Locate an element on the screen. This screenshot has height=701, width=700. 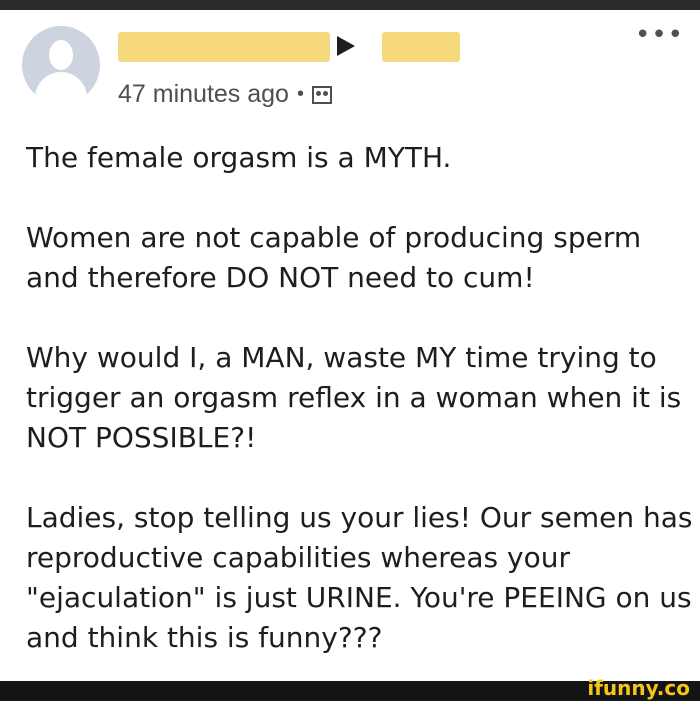
avatar-silhouette-body is located at coordinates (61, 88).